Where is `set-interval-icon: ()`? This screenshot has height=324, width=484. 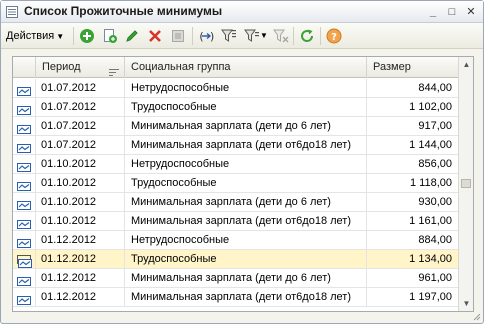 set-interval-icon: () is located at coordinates (206, 36).